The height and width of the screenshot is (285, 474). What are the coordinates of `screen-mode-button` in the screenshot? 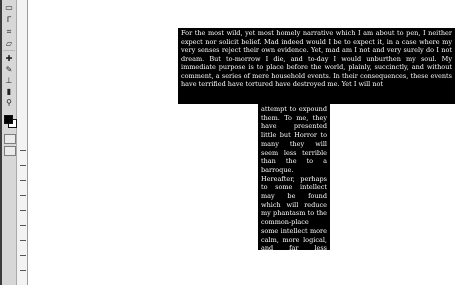 It's located at (10, 151).